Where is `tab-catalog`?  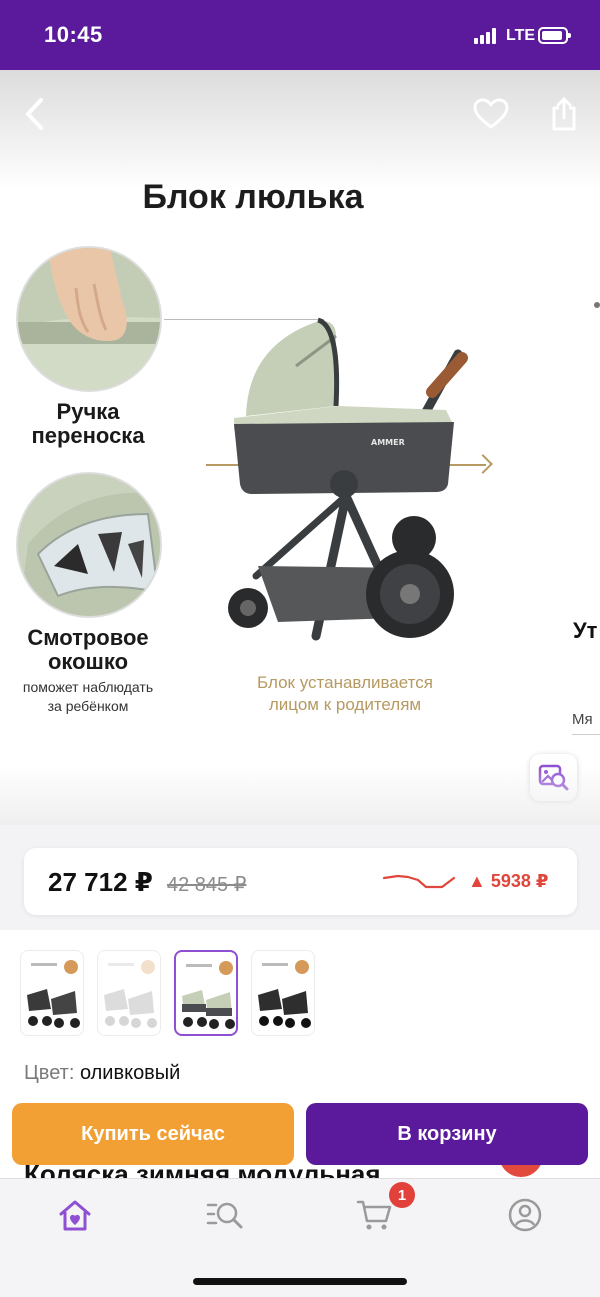
tab-catalog is located at coordinates (225, 1215).